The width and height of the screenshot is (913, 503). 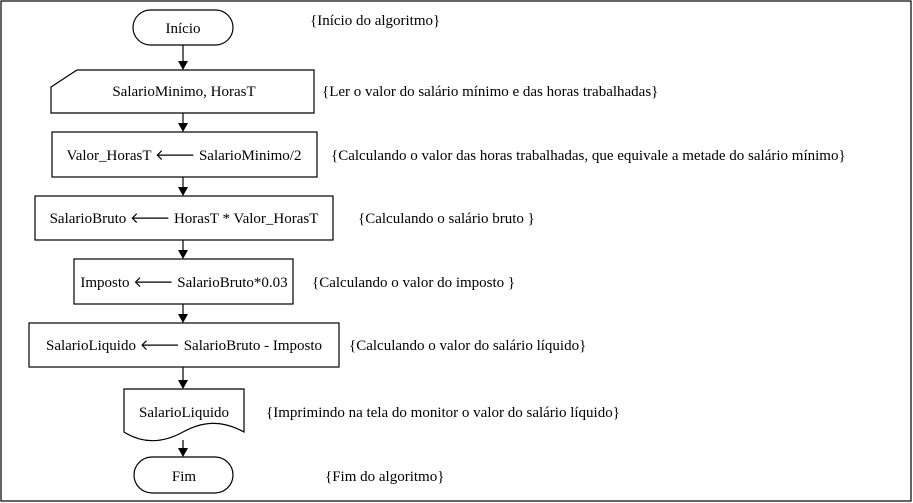 I want to click on process-salario-liquido-label: SalarioLiquido 🡐 SalarioBruto - Imposto, so click(x=184, y=346).